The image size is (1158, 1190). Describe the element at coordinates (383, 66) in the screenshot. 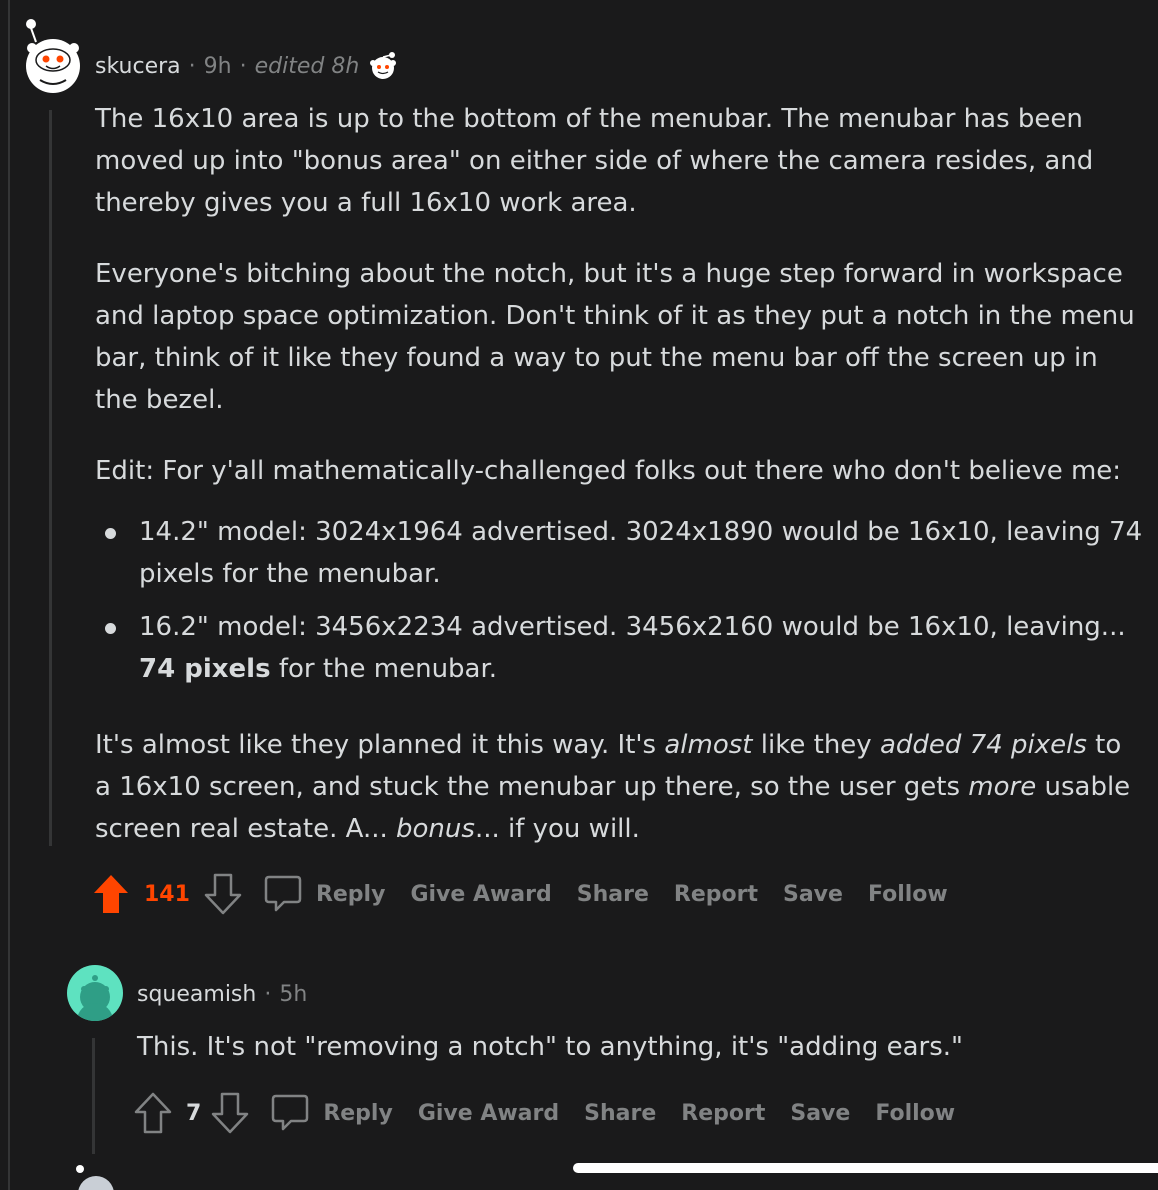

I see `award-snoo-icon` at that location.